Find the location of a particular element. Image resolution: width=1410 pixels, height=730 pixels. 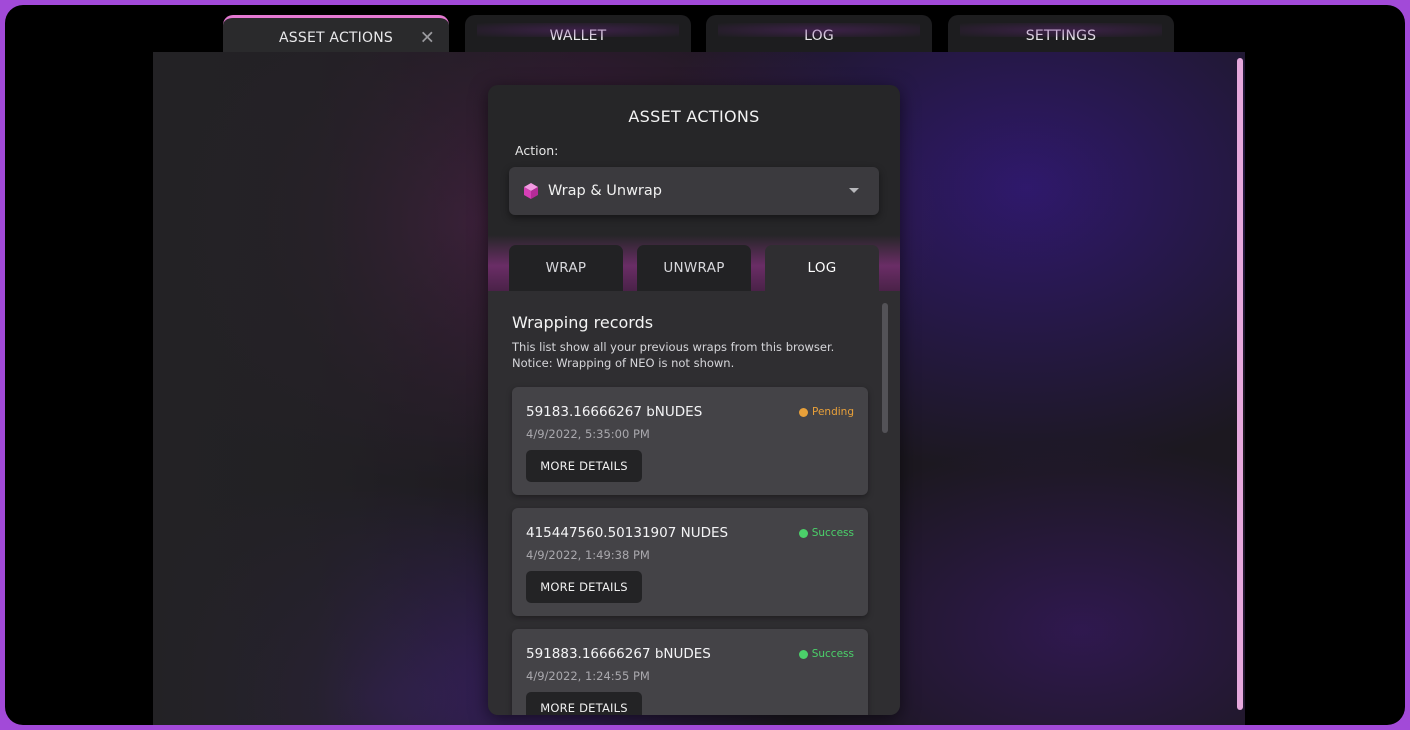

tab-log: LOG is located at coordinates (819, 36).